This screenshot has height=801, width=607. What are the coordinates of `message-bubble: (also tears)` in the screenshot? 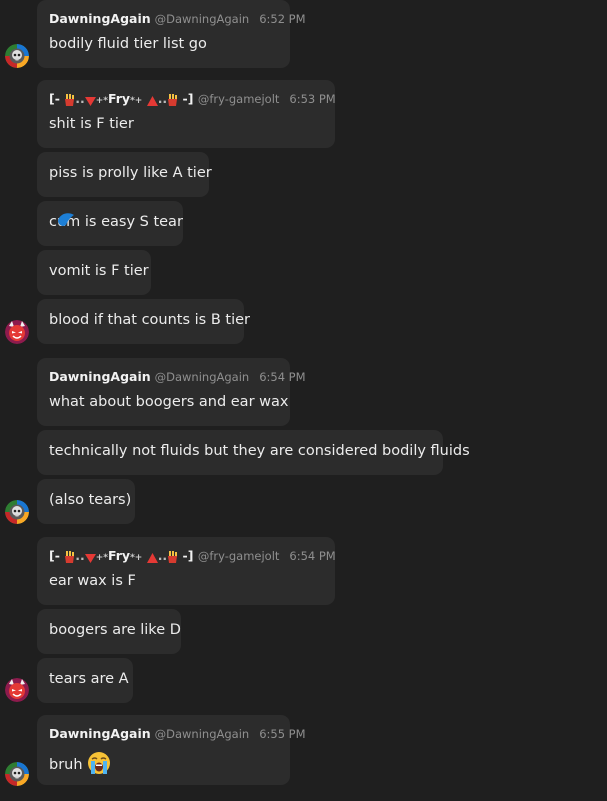 It's located at (86, 501).